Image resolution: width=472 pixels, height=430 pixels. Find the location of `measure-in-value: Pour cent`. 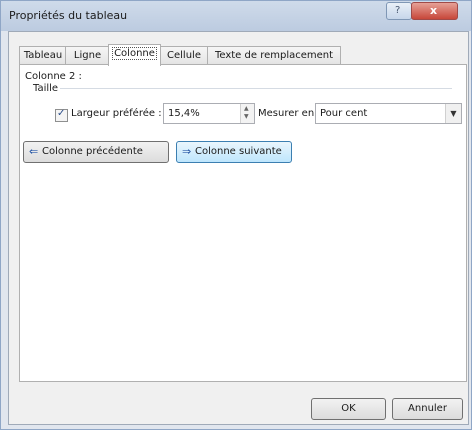

measure-in-value: Pour cent is located at coordinates (344, 113).